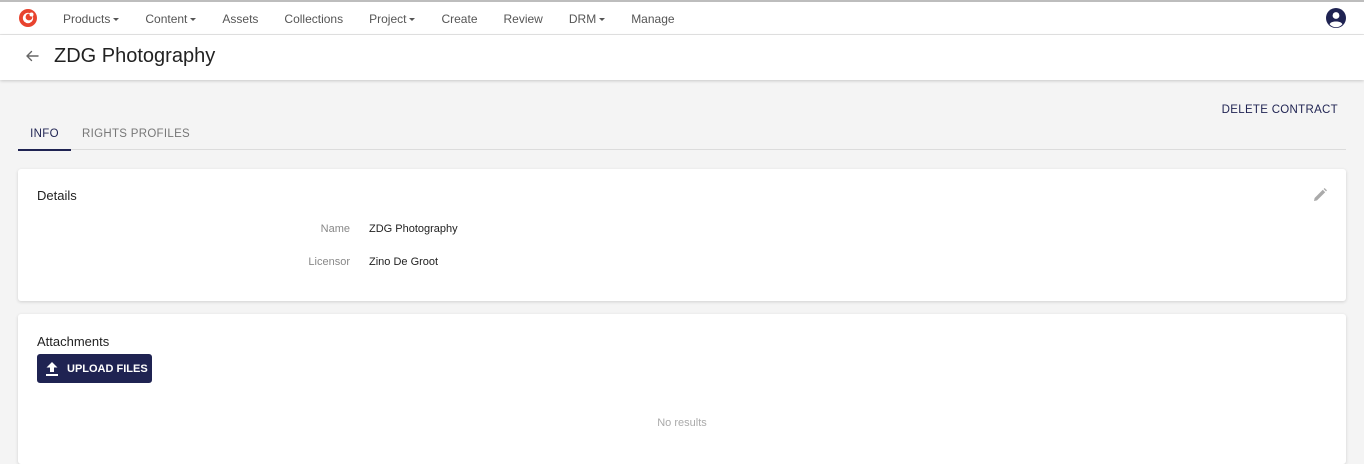 The height and width of the screenshot is (464, 1364). I want to click on nav-item-label: Collections, so click(314, 18).